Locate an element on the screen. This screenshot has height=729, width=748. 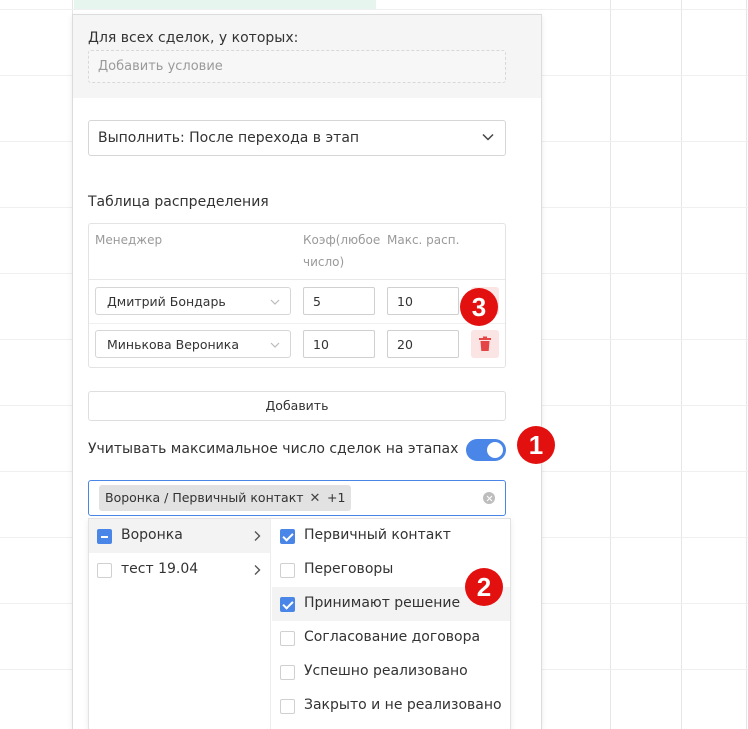
stage-label: Успешно реализовано is located at coordinates (386, 671).